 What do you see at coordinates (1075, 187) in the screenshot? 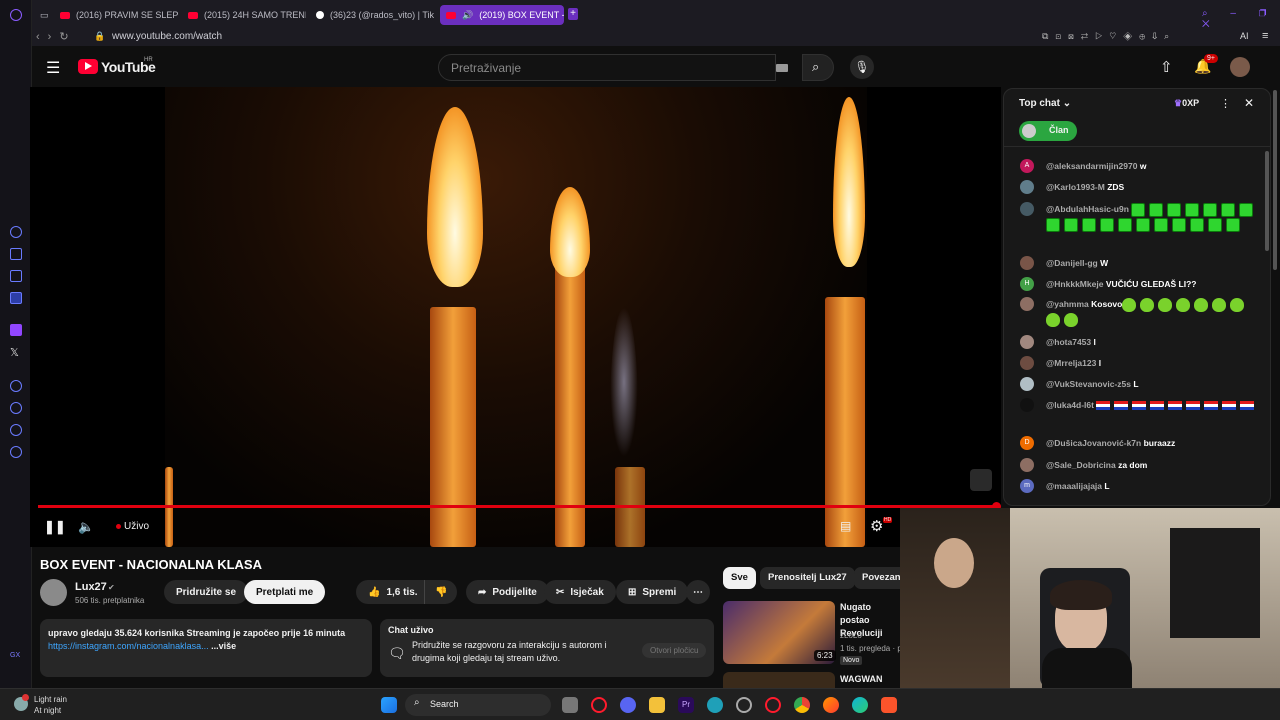
I see `chat-author: @Karlo1993-M` at bounding box center [1075, 187].